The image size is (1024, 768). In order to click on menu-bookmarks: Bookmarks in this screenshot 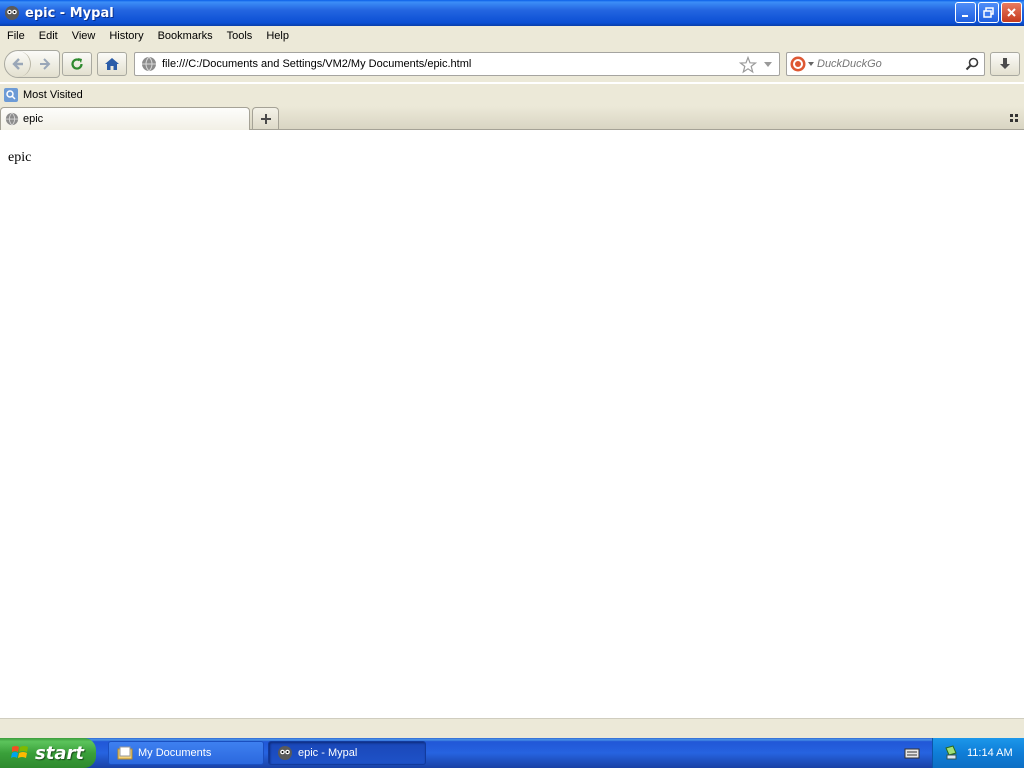, I will do `click(185, 36)`.